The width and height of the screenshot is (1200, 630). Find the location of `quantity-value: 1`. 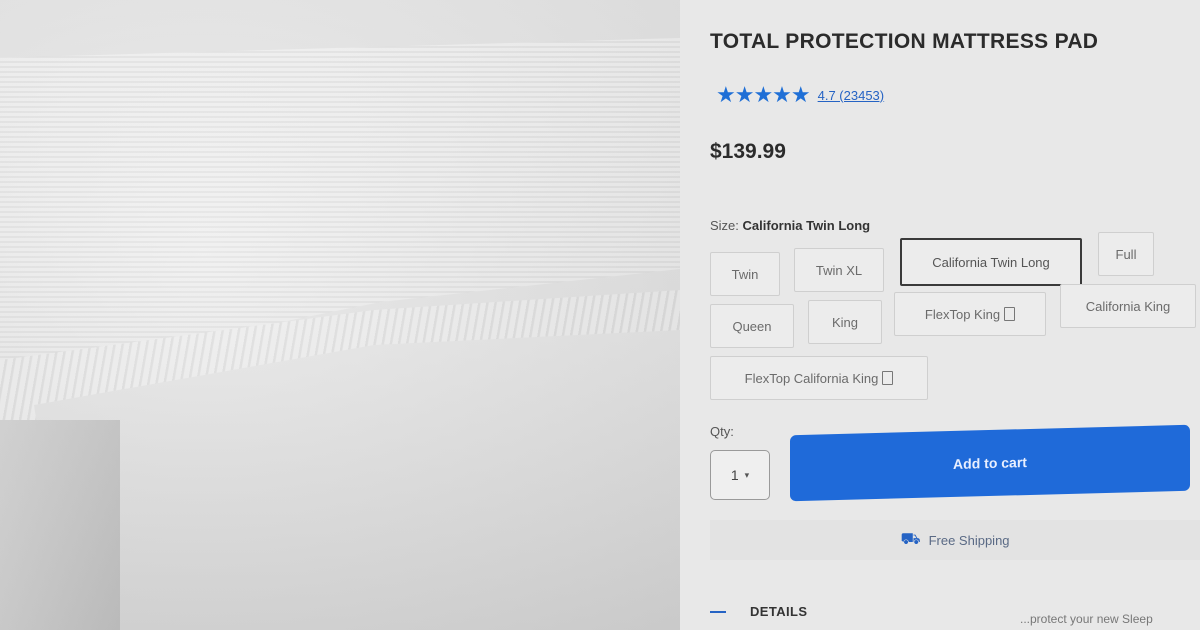

quantity-value: 1 is located at coordinates (734, 475).